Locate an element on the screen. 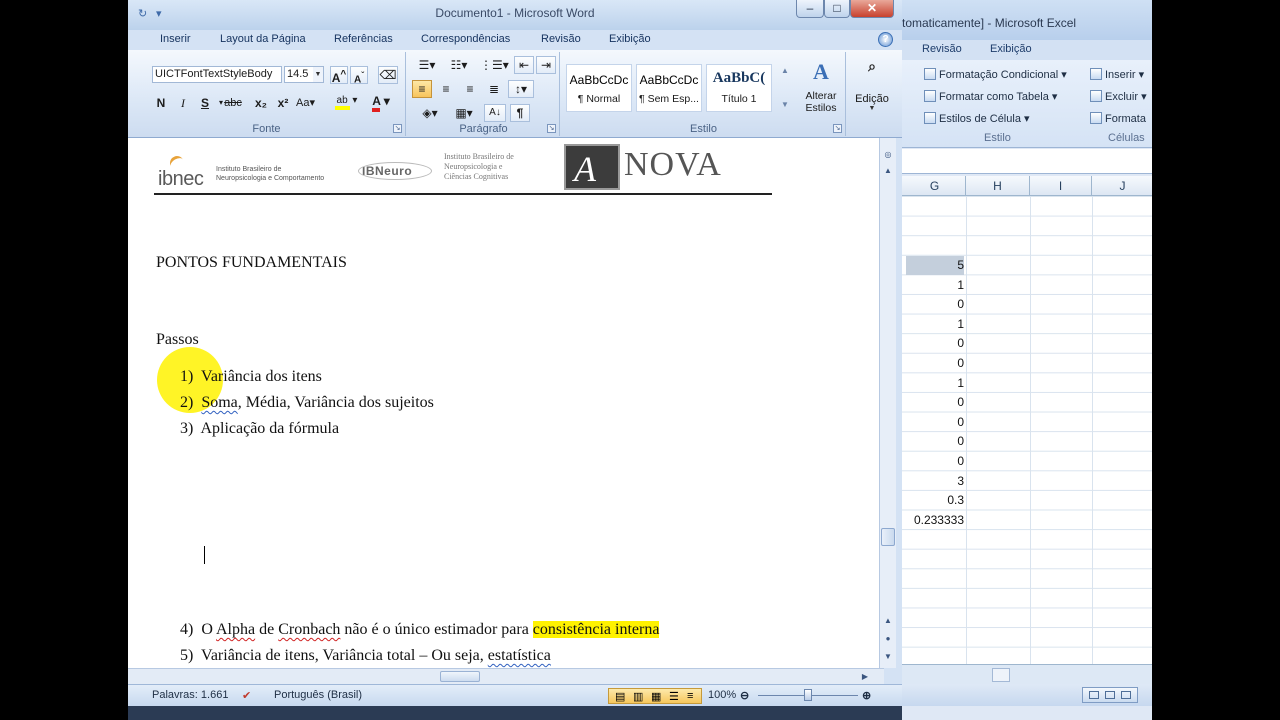 Image resolution: width=1280 pixels, height=720 pixels. previous-page-icon: ▲ is located at coordinates (888, 621).